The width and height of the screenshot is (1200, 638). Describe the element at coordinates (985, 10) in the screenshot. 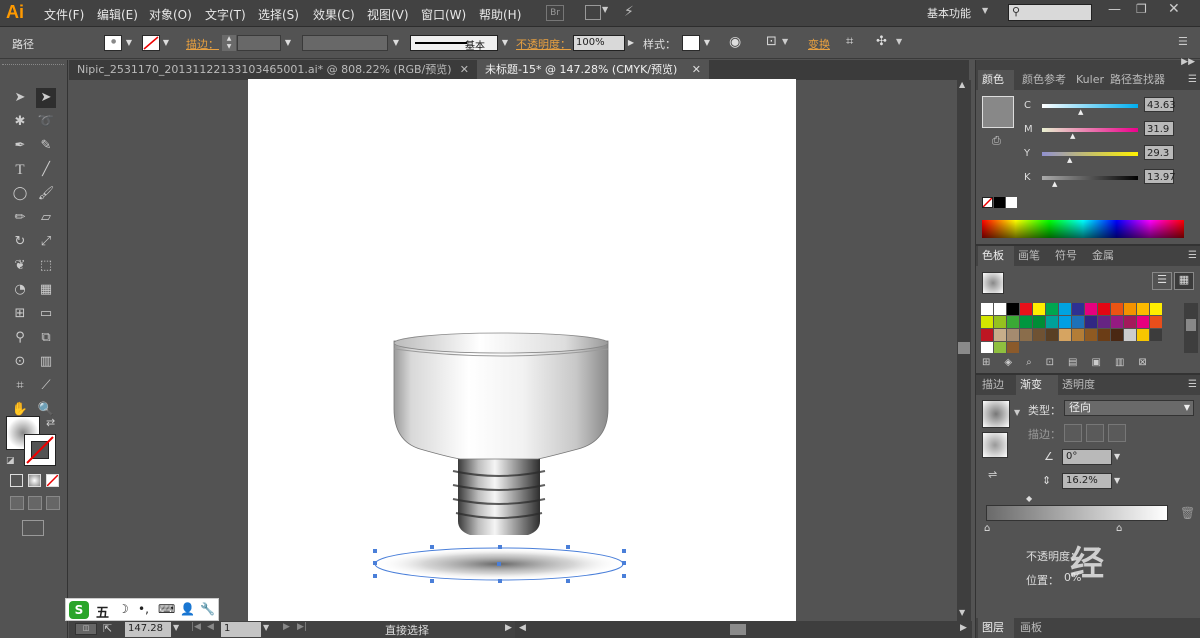

I see `workspace-chevron-icon: ▼` at that location.